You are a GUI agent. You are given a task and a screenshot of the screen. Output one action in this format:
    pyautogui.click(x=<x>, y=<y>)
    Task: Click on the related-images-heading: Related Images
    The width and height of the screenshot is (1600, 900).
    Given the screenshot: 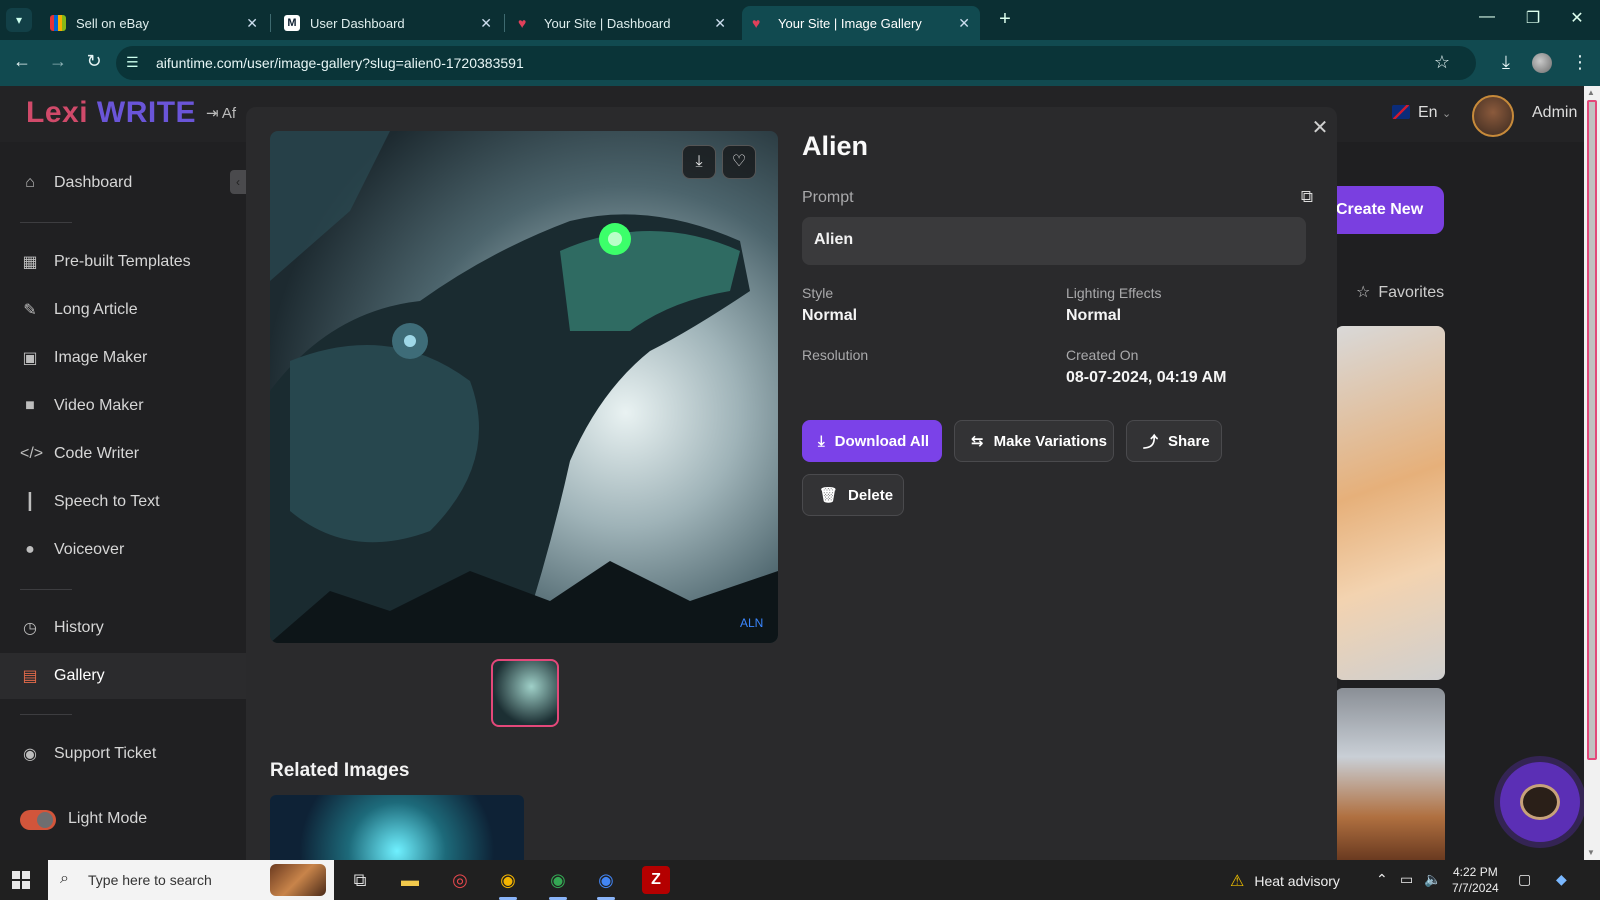 What is the action you would take?
    pyautogui.click(x=340, y=770)
    